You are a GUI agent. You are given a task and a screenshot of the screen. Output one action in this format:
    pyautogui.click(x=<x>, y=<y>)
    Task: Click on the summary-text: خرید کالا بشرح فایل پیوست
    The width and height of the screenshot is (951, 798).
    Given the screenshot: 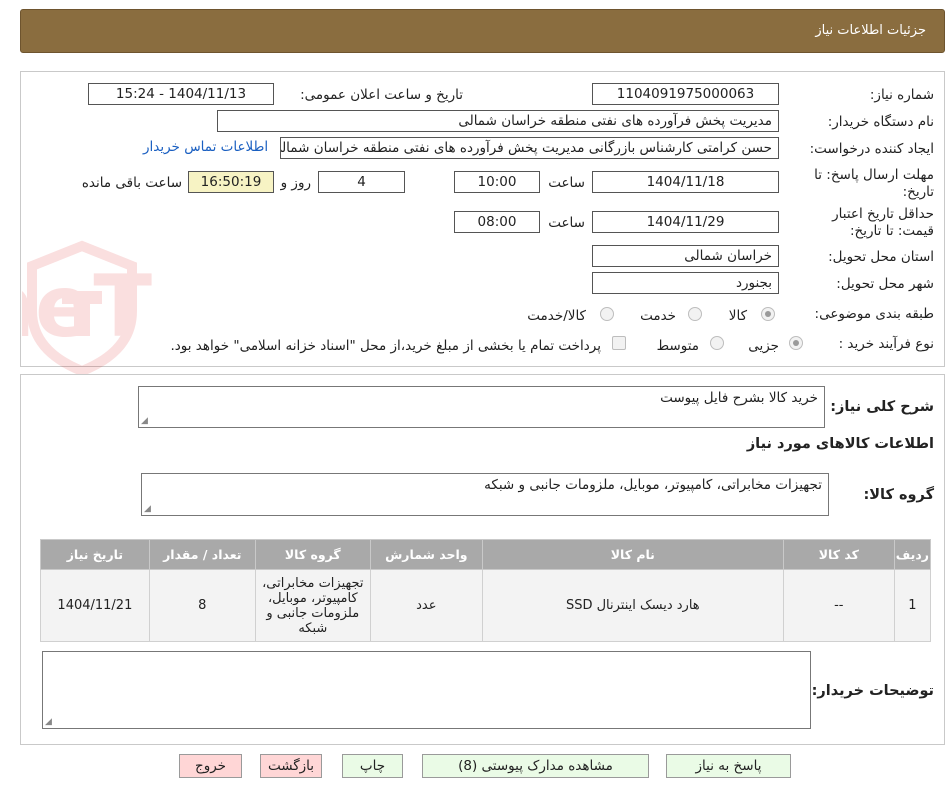 What is the action you would take?
    pyautogui.click(x=739, y=398)
    